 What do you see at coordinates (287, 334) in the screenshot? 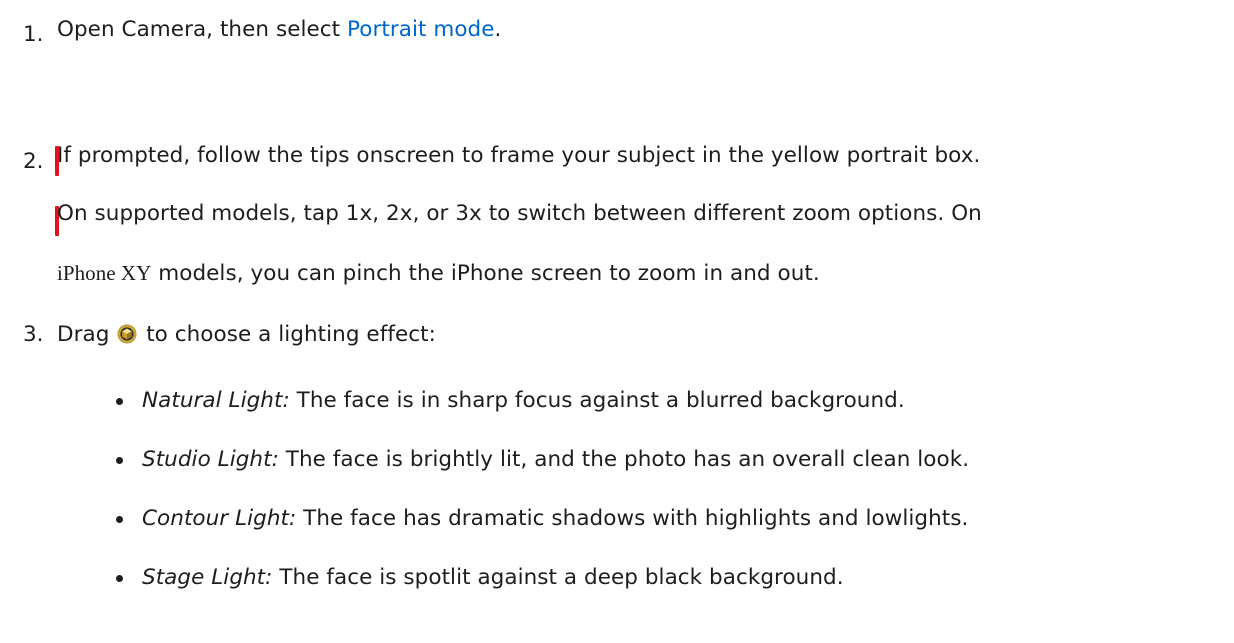
I see `step-3-text-after: to choose a lighting effect:` at bounding box center [287, 334].